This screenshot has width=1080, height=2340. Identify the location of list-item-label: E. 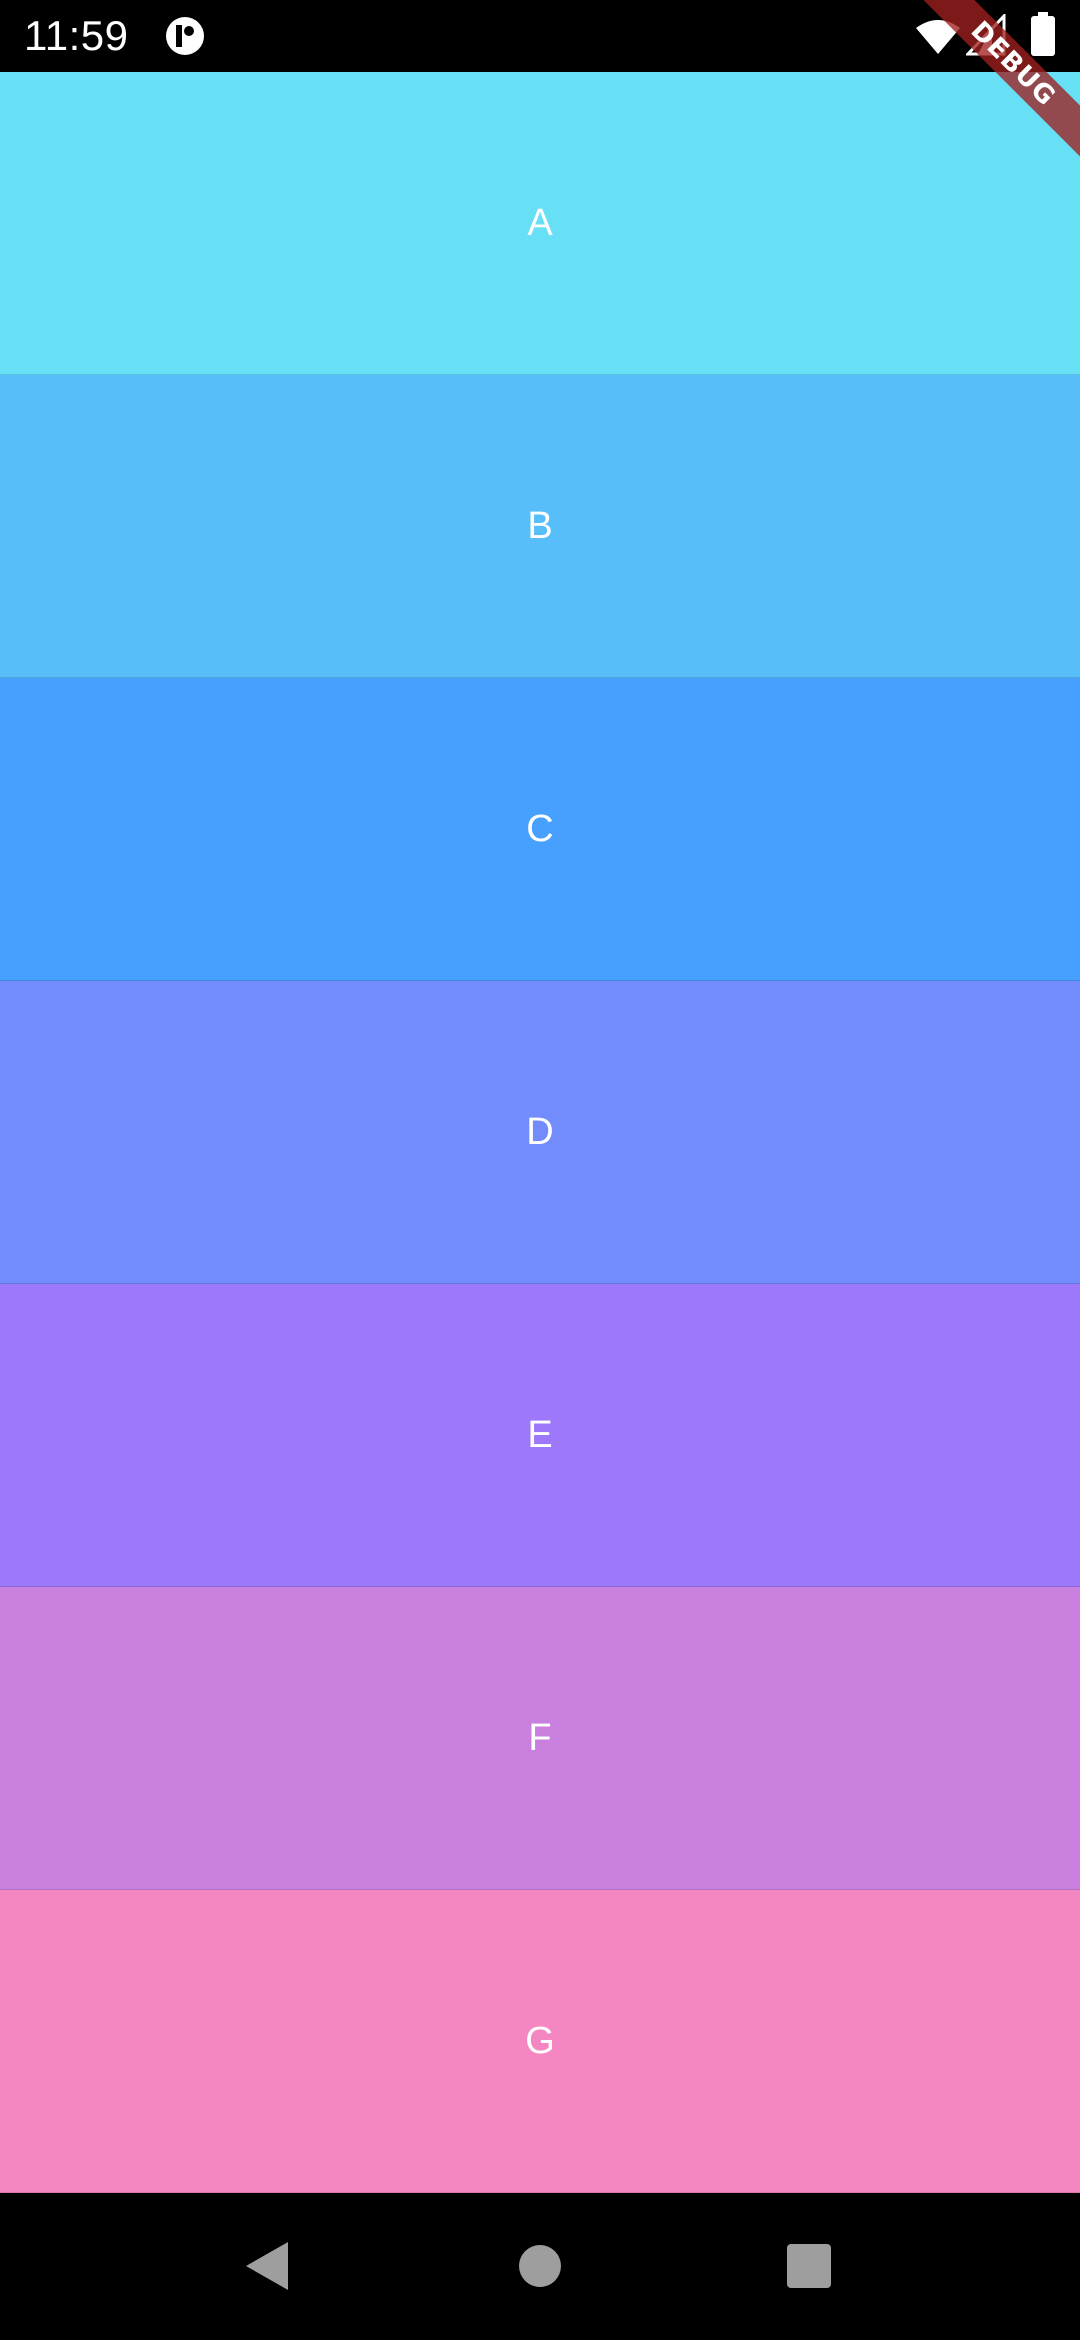
(540, 1434).